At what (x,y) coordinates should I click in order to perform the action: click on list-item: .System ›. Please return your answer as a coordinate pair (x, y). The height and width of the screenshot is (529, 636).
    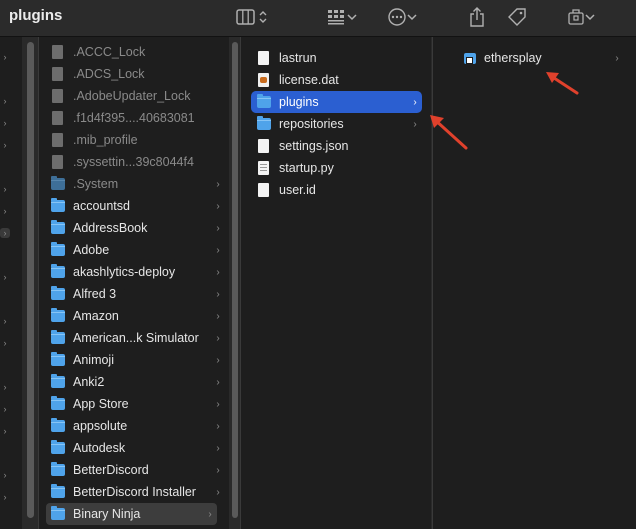
    Looking at the image, I should click on (138, 184).